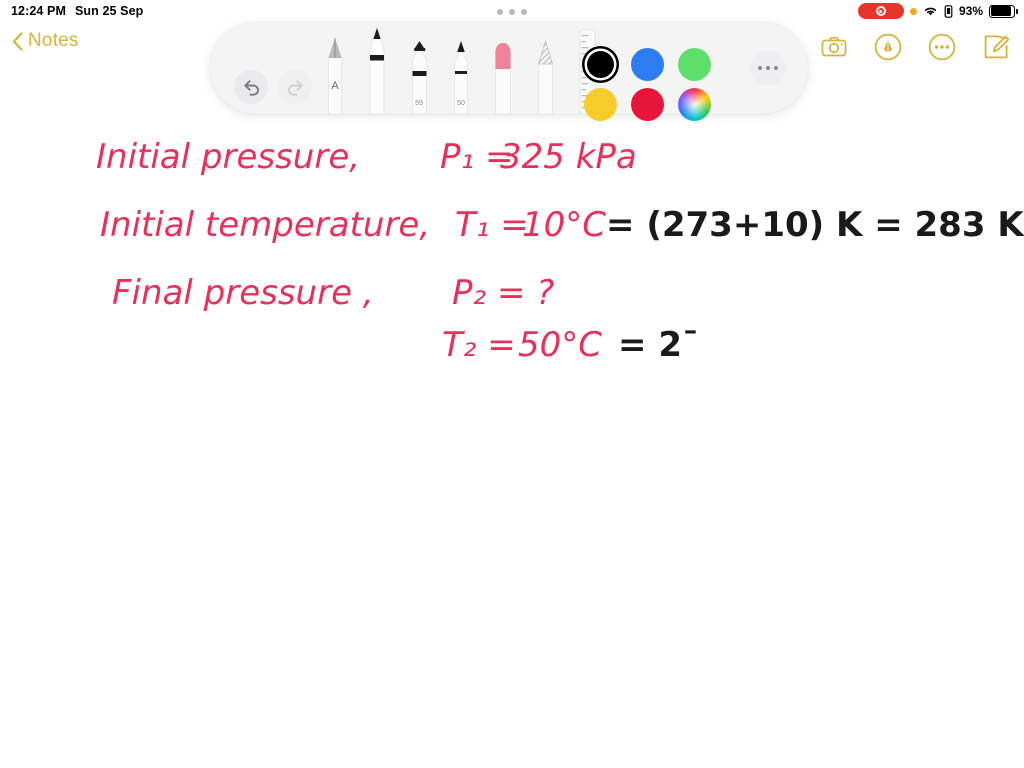  What do you see at coordinates (915, 47) in the screenshot?
I see `nav-actions` at bounding box center [915, 47].